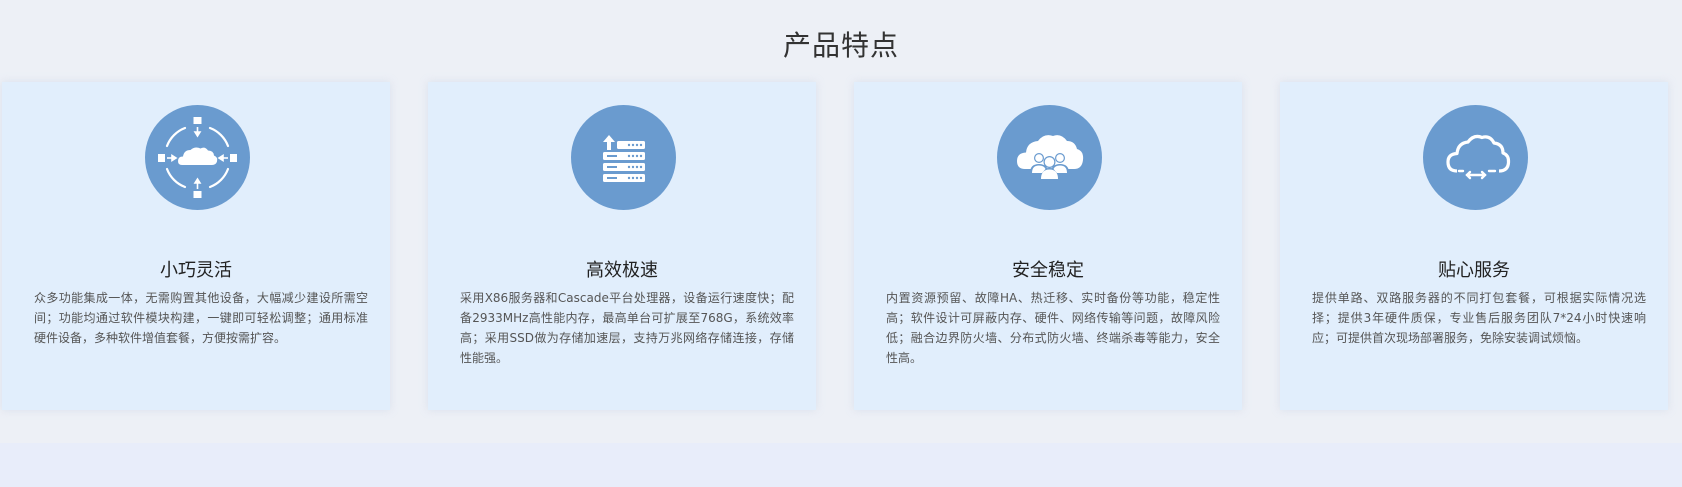  I want to click on cloud-sync-icon, so click(1475, 157).